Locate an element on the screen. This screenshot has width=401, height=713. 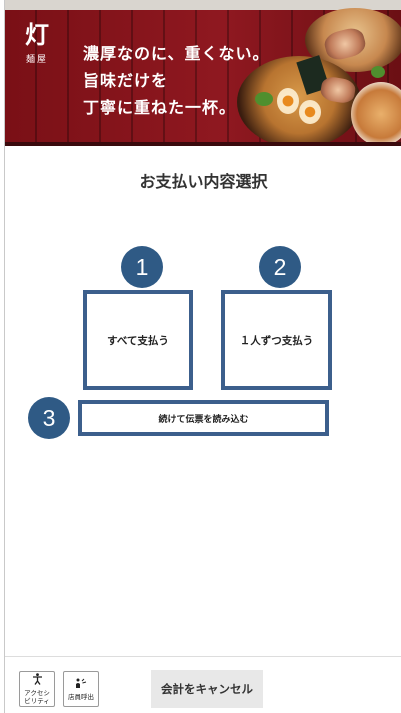
pay-individually-label: １人ずつ支払う is located at coordinates (276, 340).